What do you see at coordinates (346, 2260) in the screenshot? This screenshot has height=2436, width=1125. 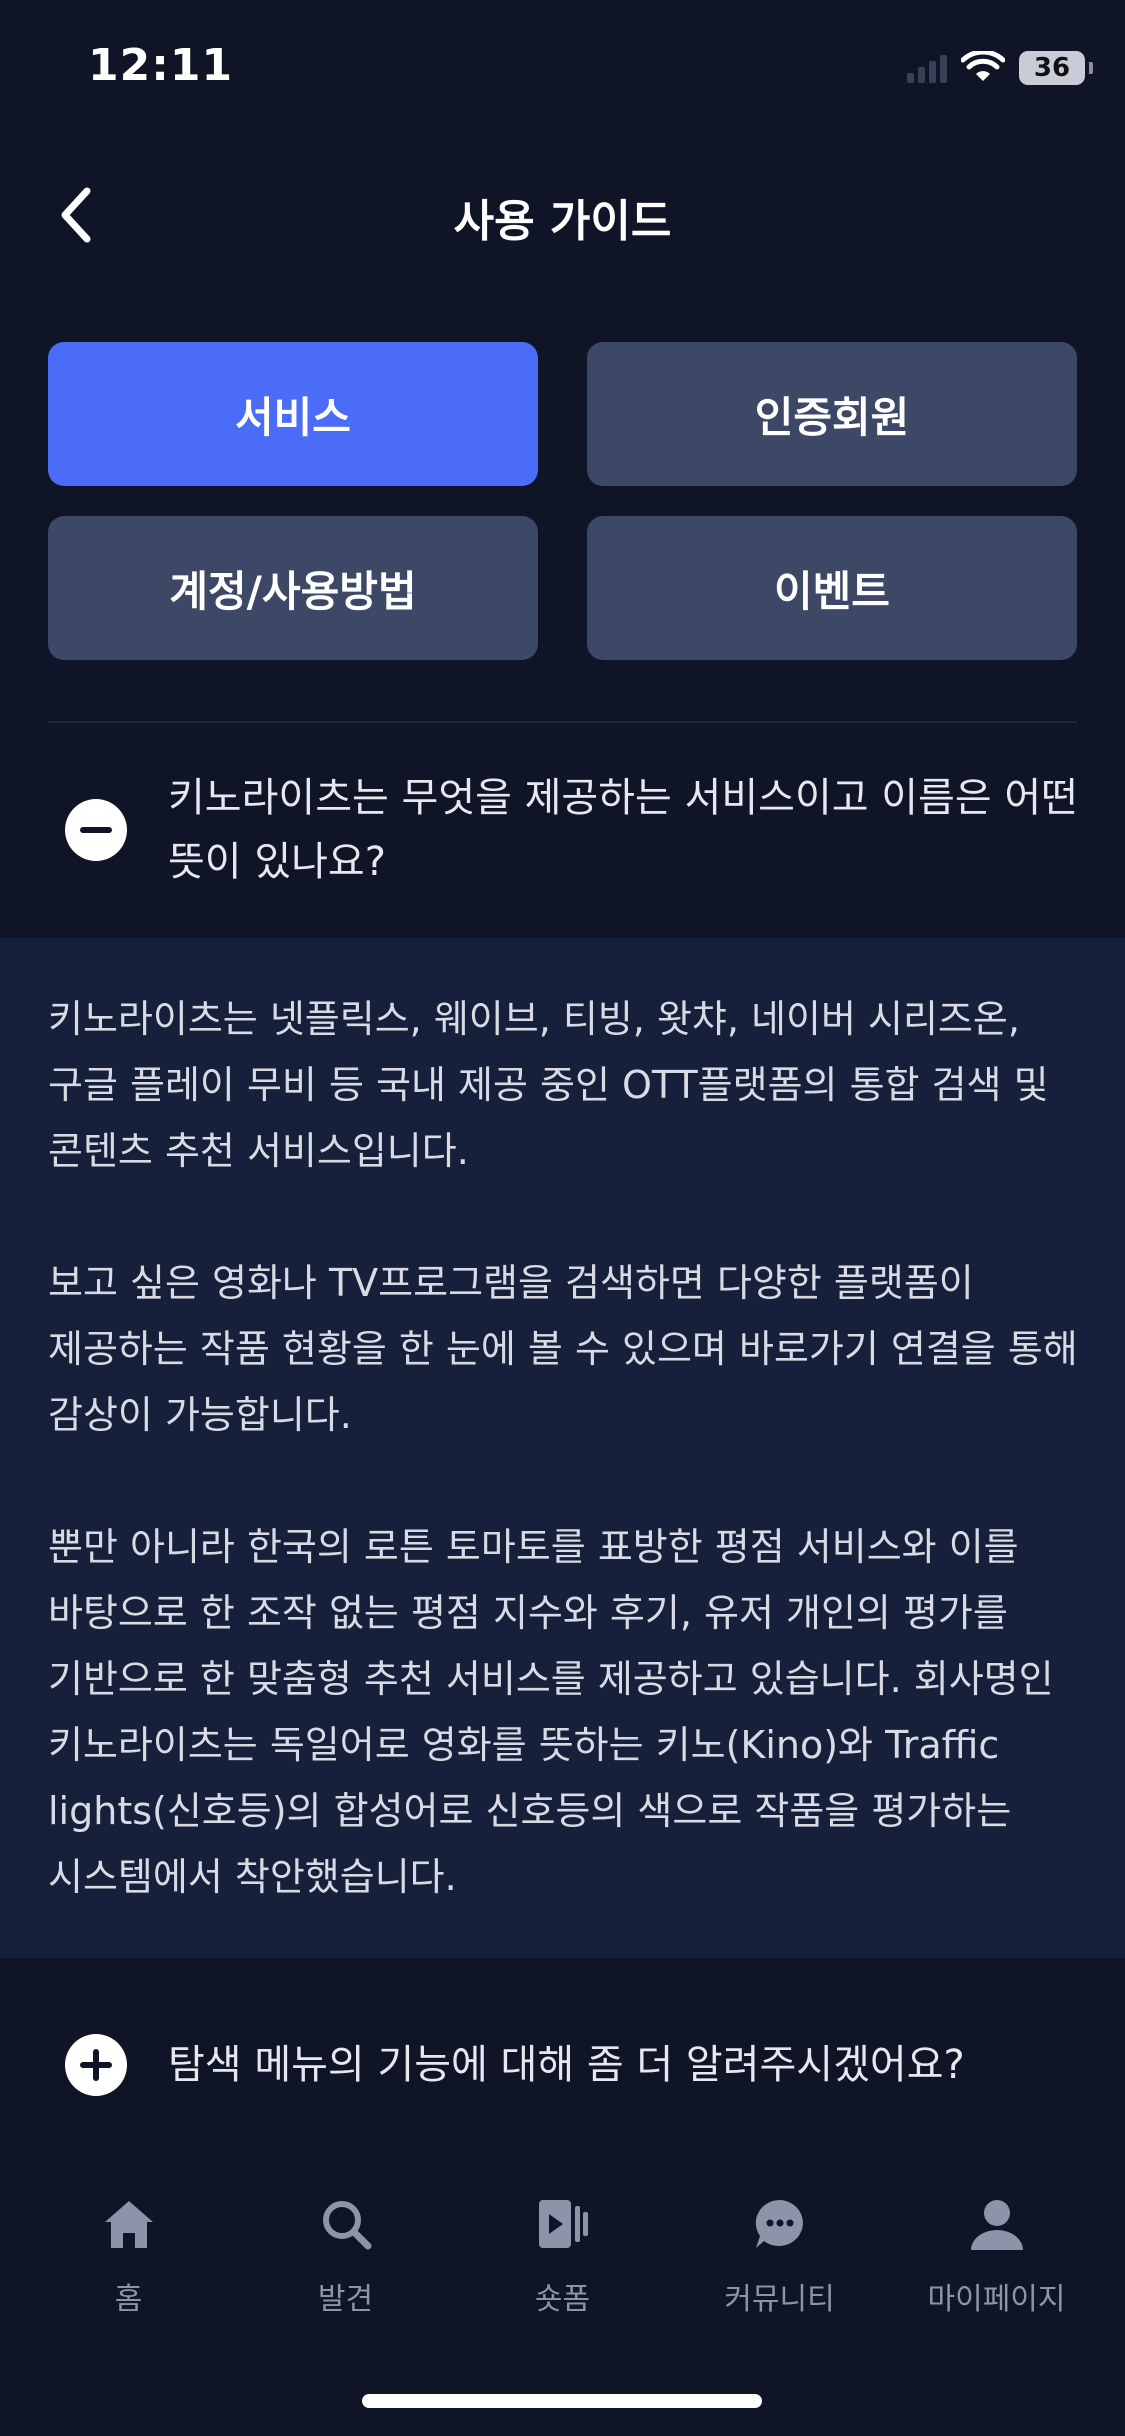 I see `nav-item-discover: 발견` at bounding box center [346, 2260].